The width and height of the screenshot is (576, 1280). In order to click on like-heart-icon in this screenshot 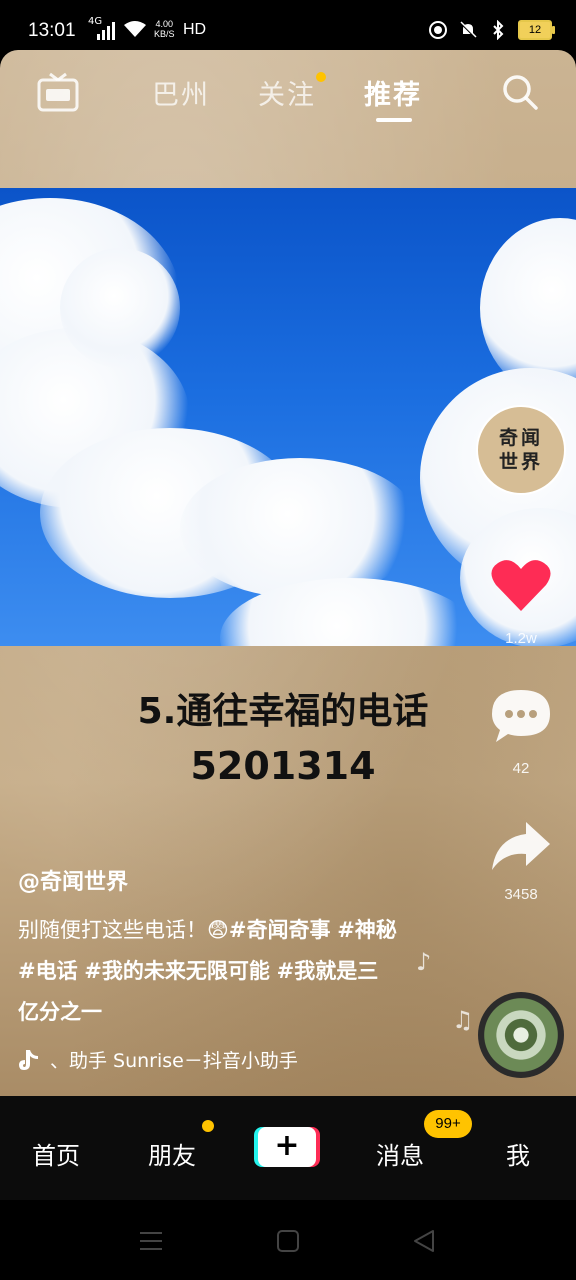, I will do `click(521, 585)`.